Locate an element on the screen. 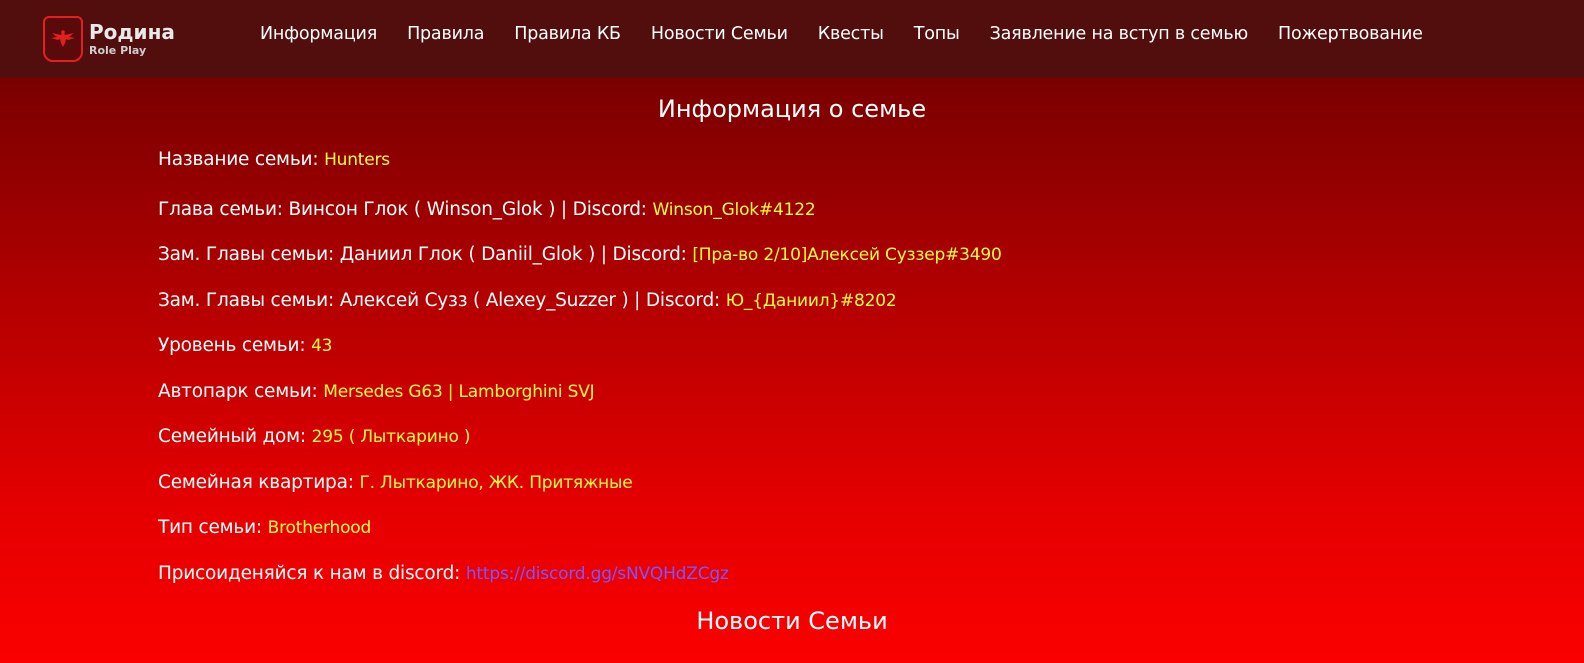  info-row-family-house: Семейный дом: 295 ( Лыткарино ) is located at coordinates (314, 436).